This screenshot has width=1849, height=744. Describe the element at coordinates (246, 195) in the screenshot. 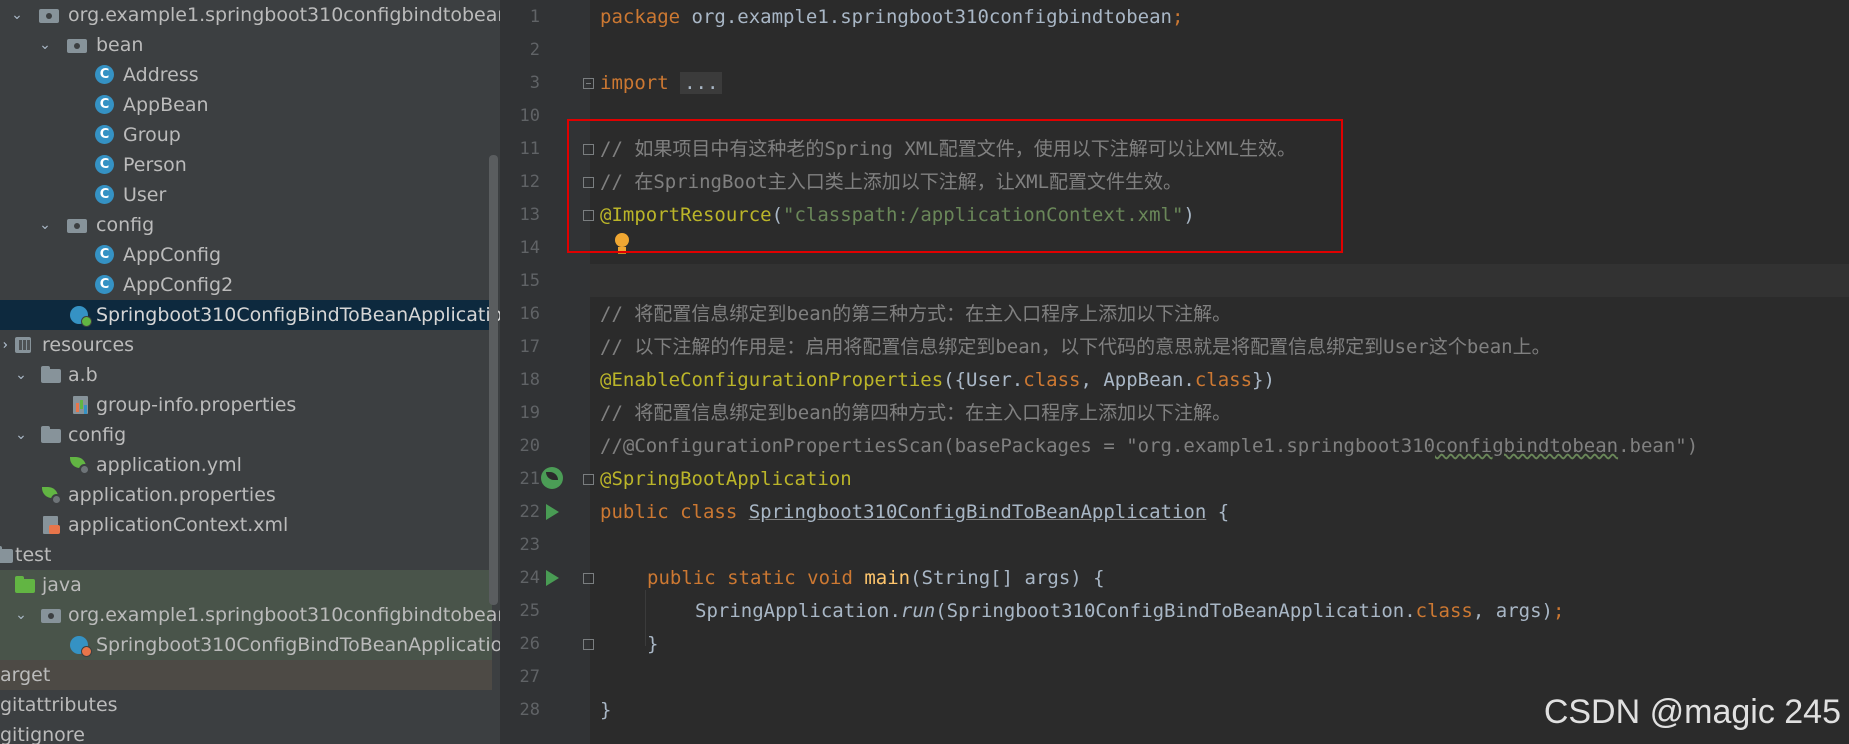

I see `tree-item-class: User` at that location.